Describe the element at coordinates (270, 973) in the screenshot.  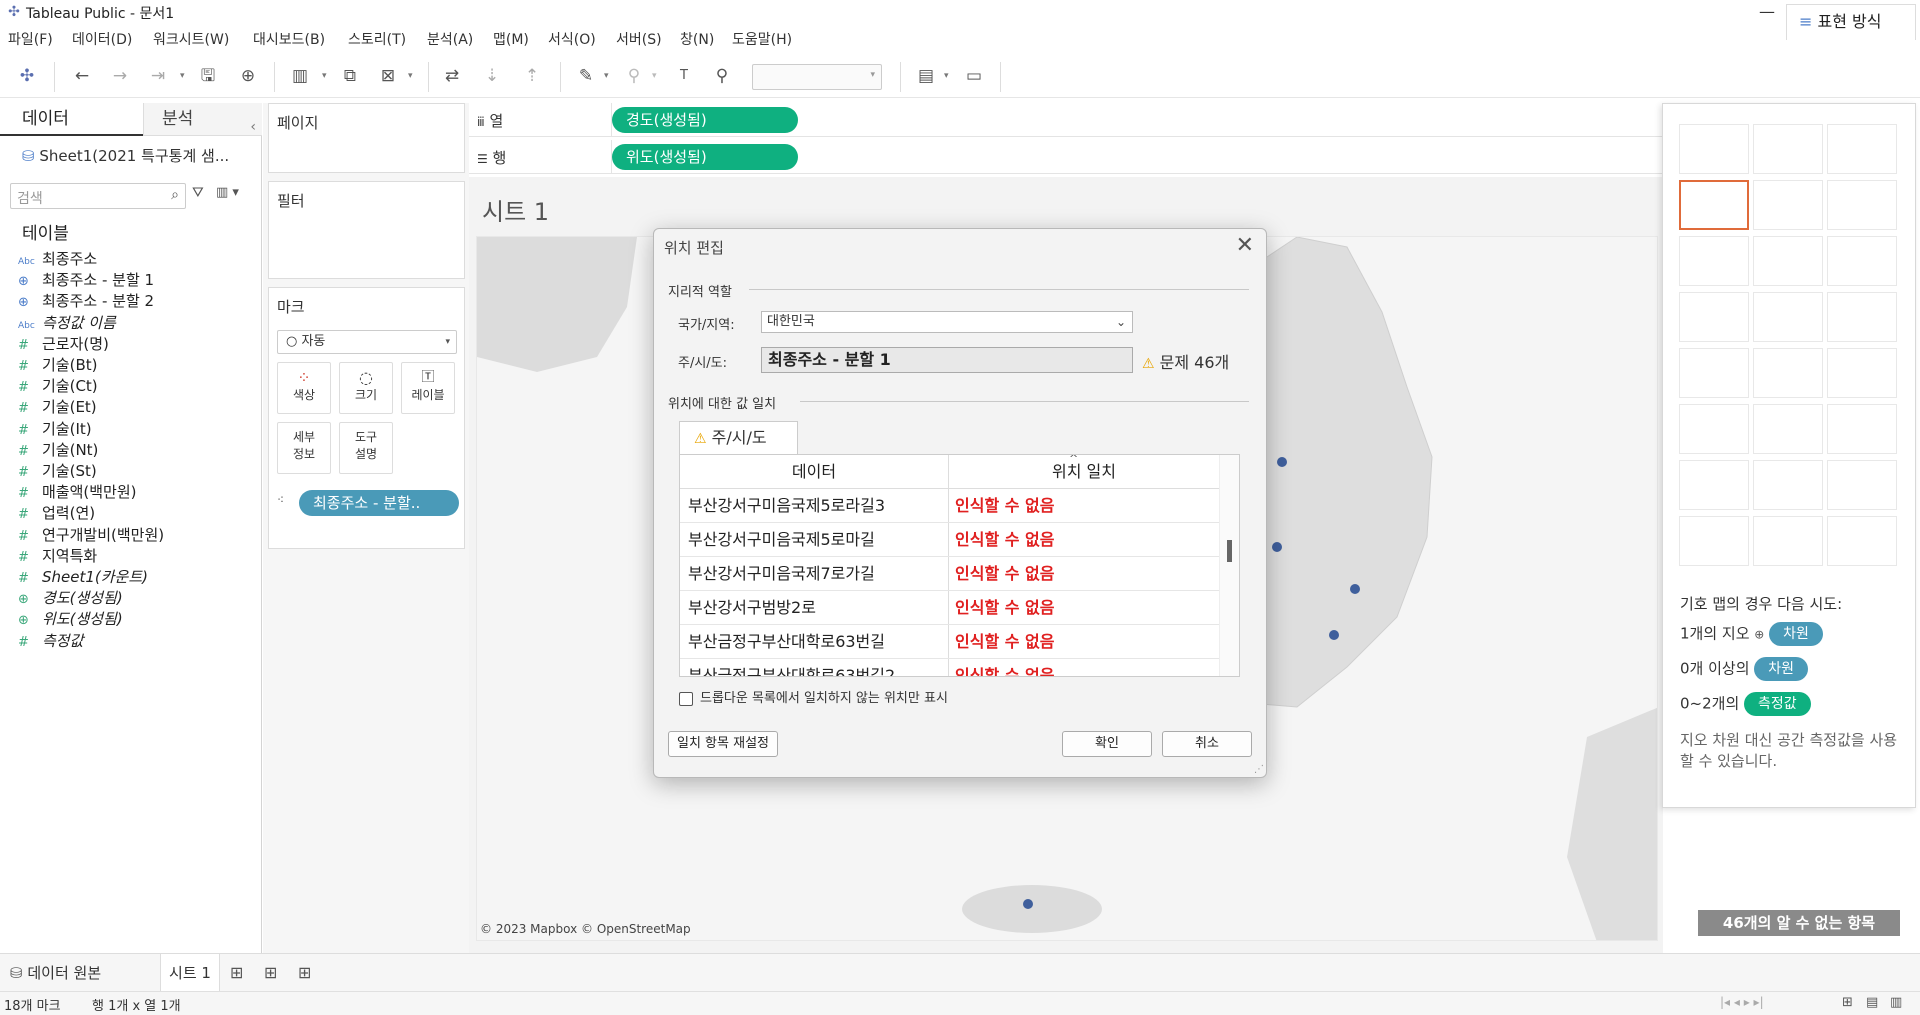
I see `new-dashboard-tab-icon: ⊞` at that location.